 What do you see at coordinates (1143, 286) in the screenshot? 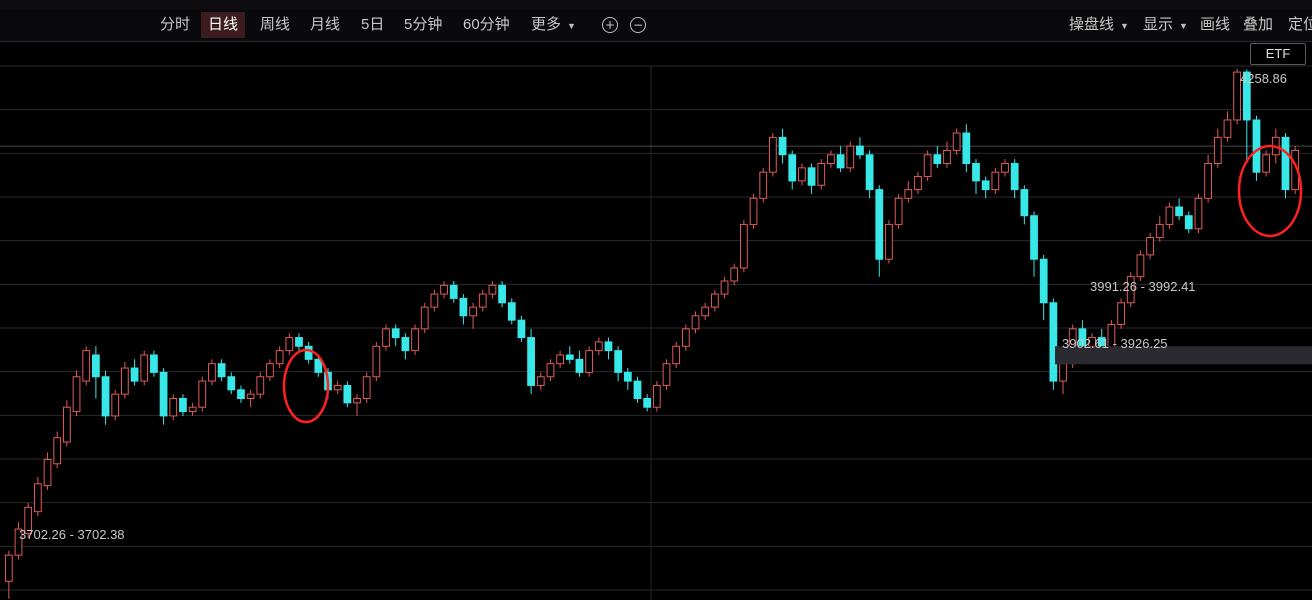
I see `range-price-label: 3991.26 - 3992.41` at bounding box center [1143, 286].